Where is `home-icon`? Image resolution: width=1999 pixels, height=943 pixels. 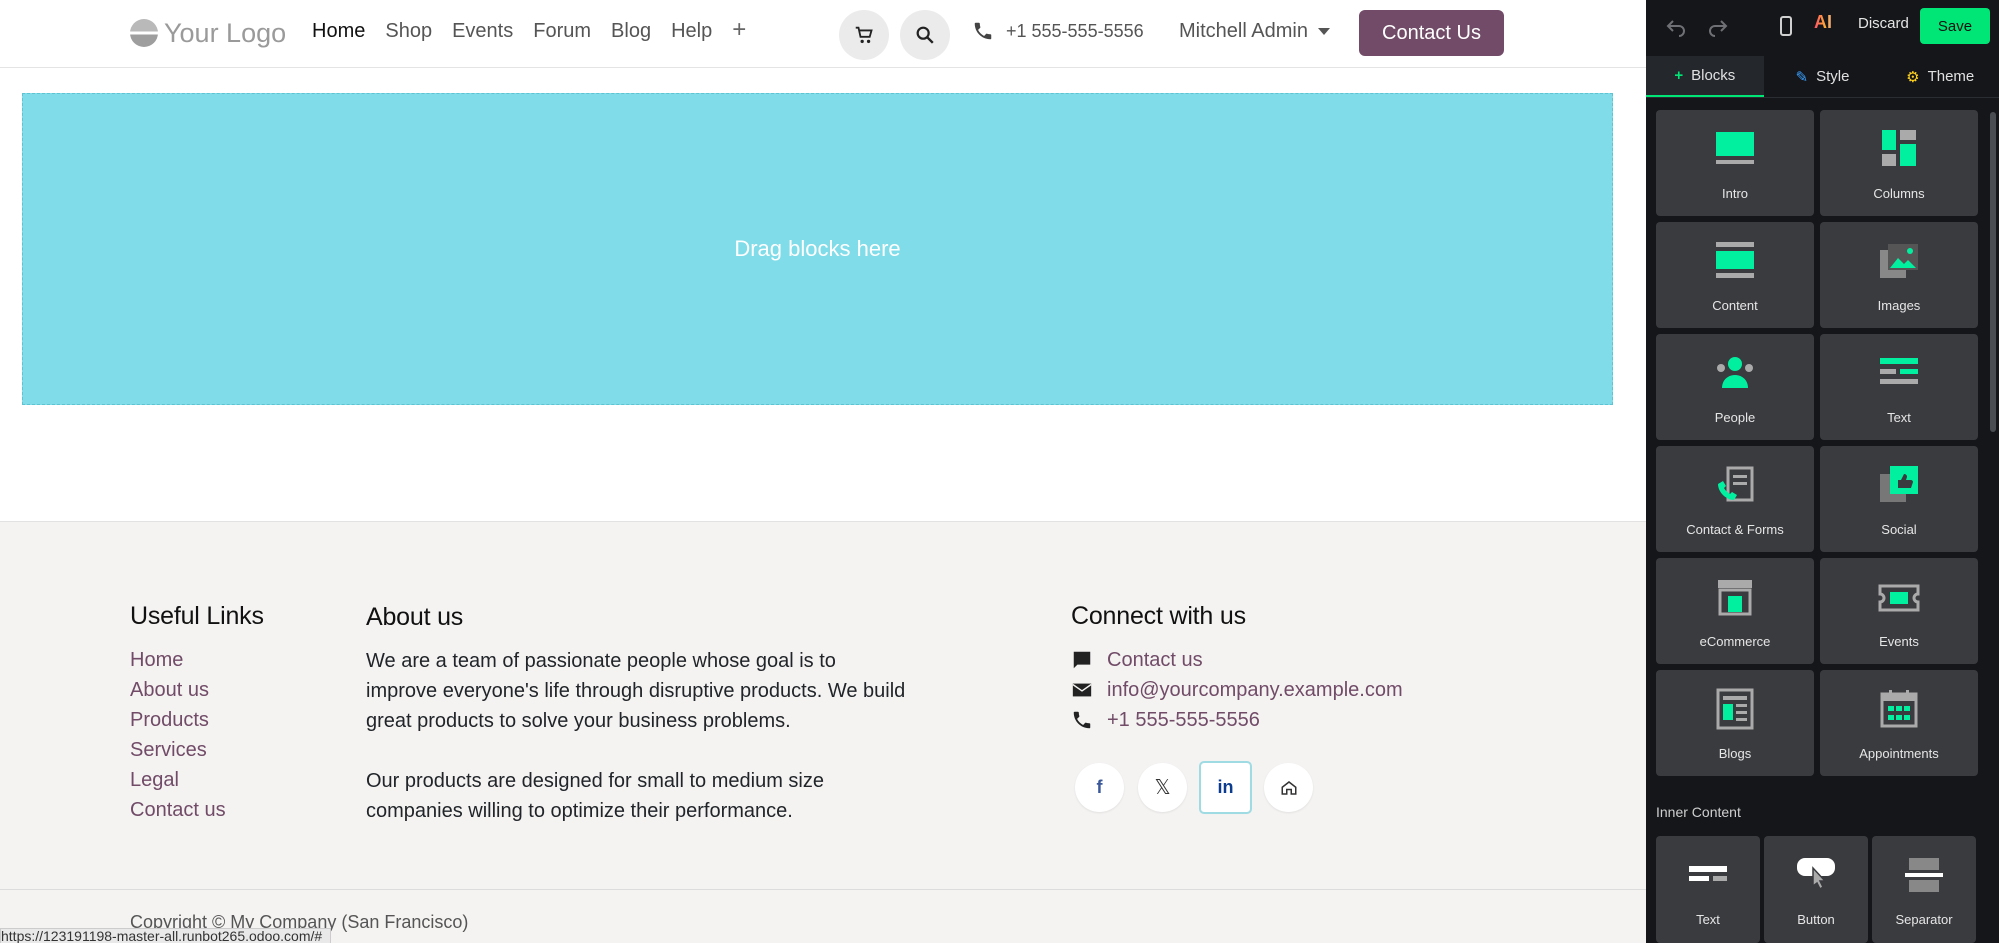 home-icon is located at coordinates (1288, 787).